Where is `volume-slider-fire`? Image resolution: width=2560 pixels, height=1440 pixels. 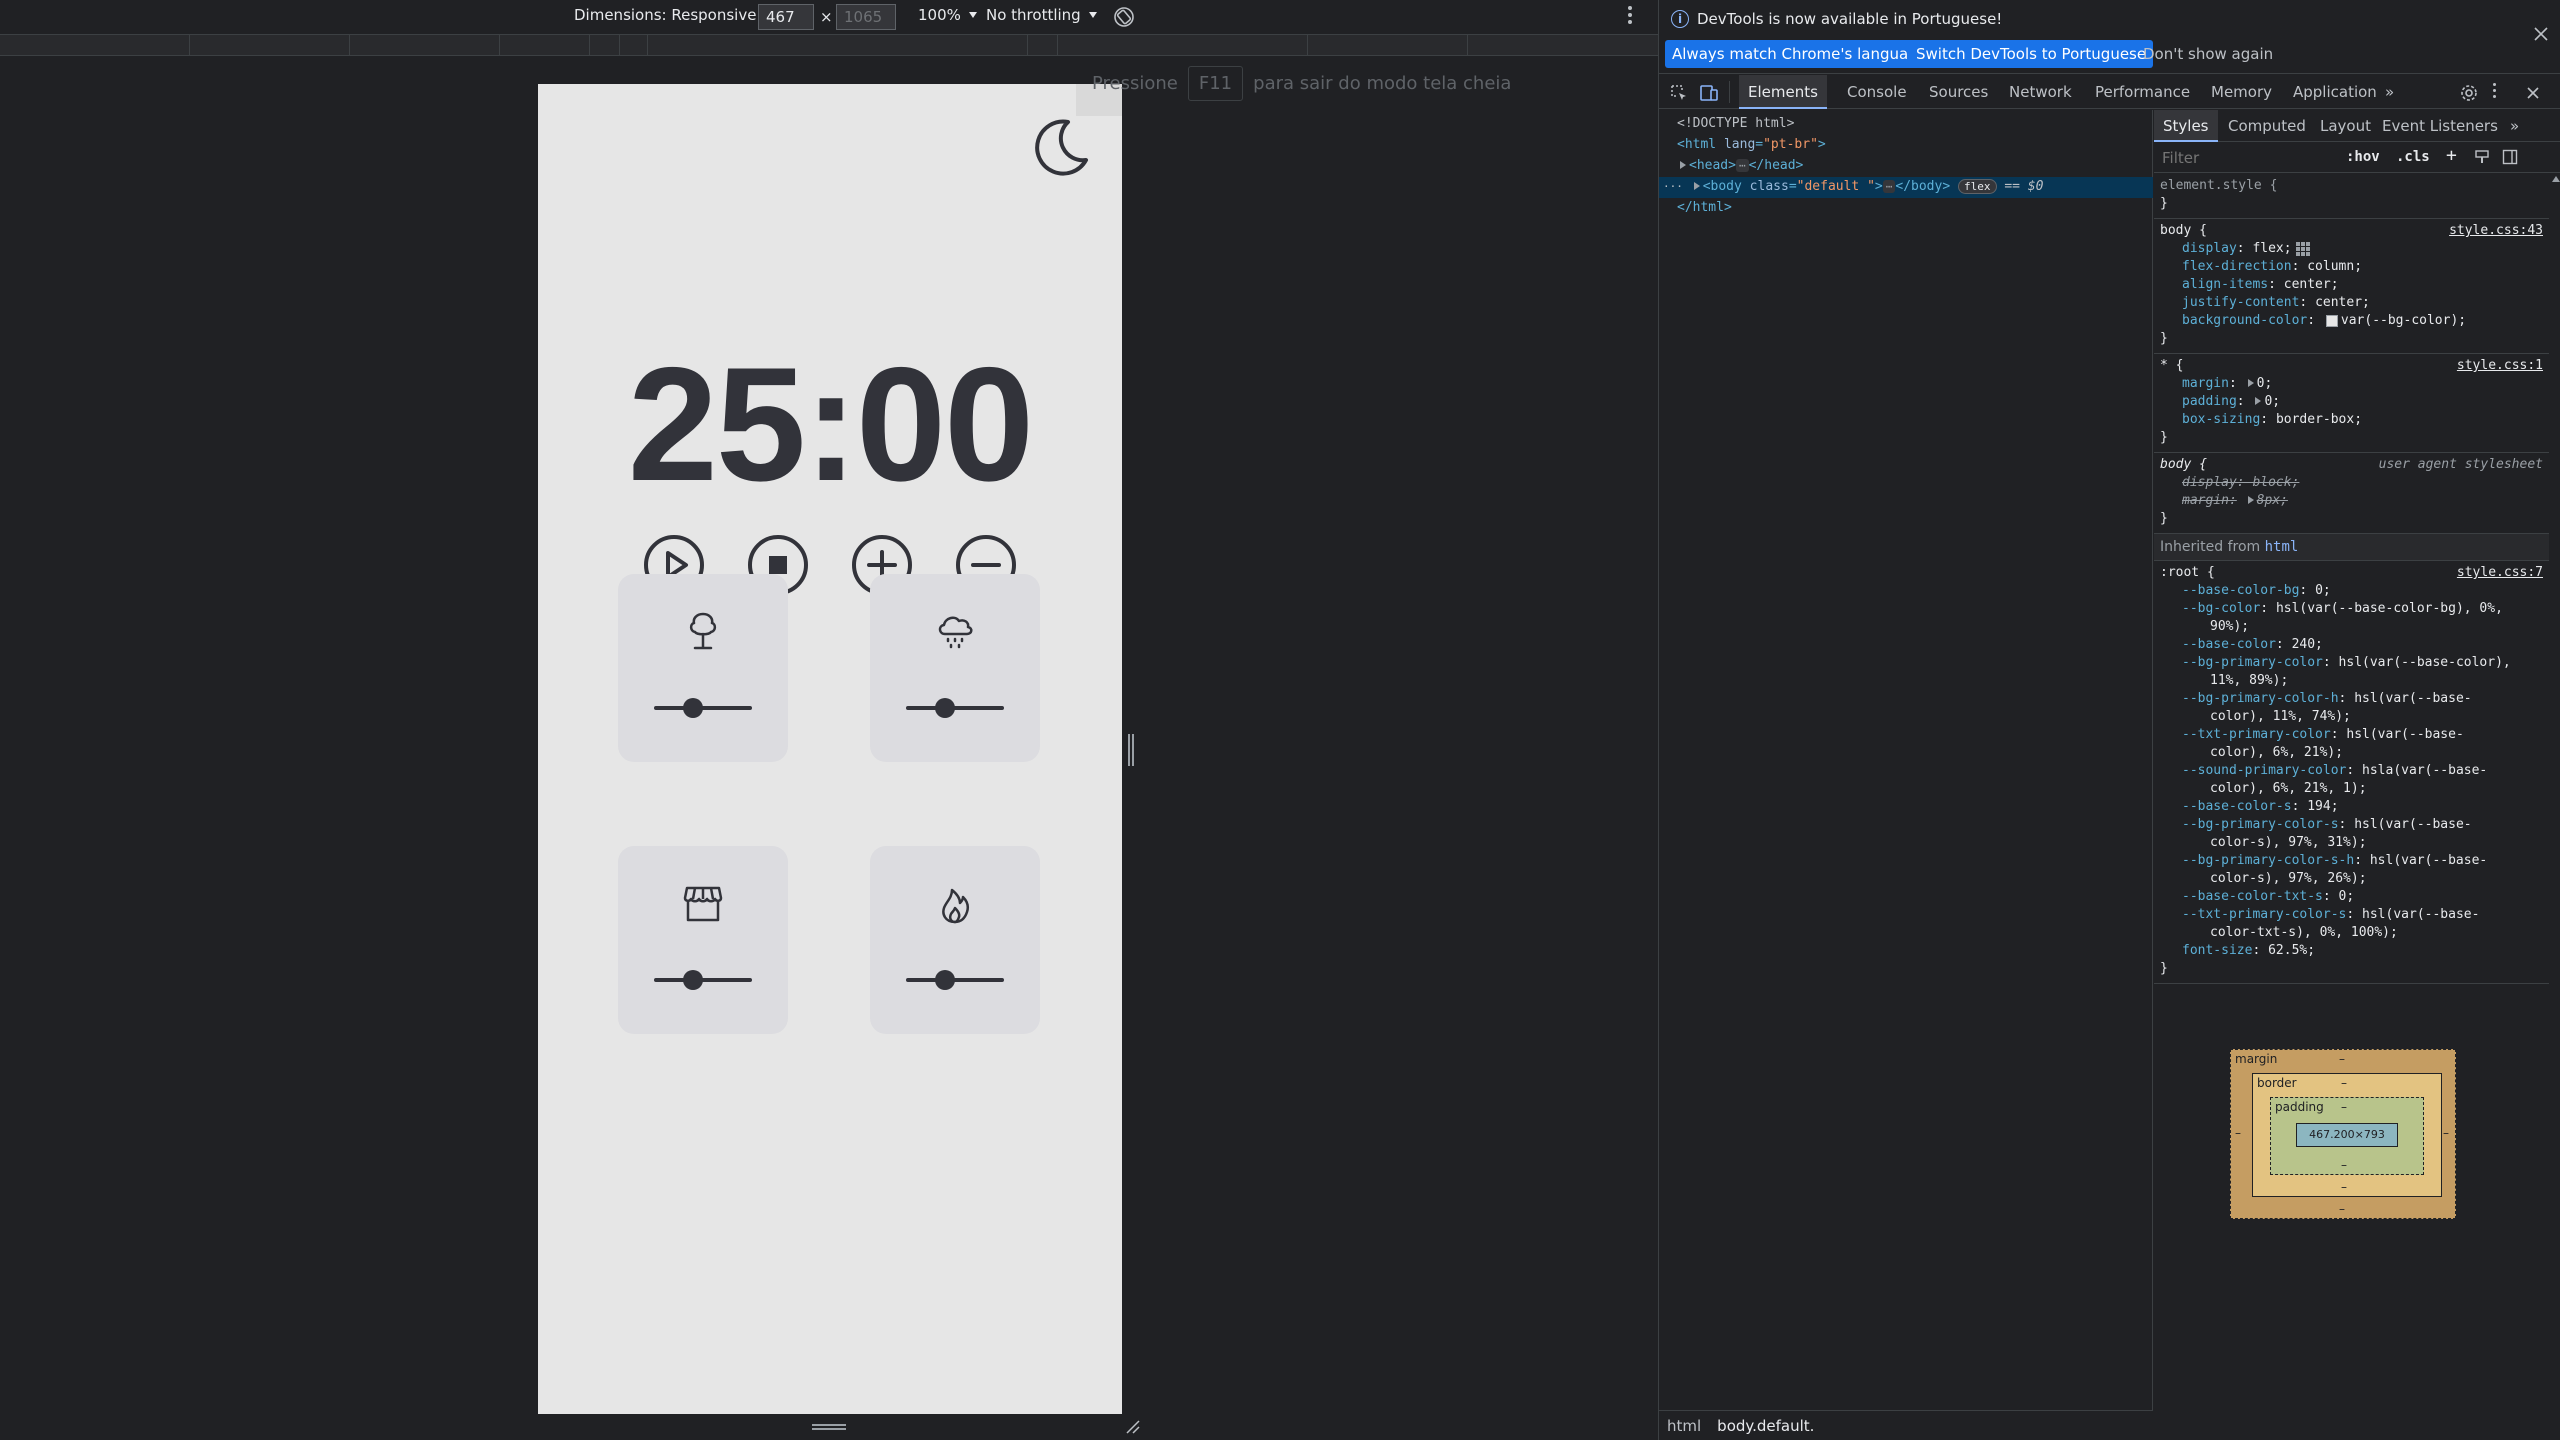
volume-slider-fire is located at coordinates (955, 980).